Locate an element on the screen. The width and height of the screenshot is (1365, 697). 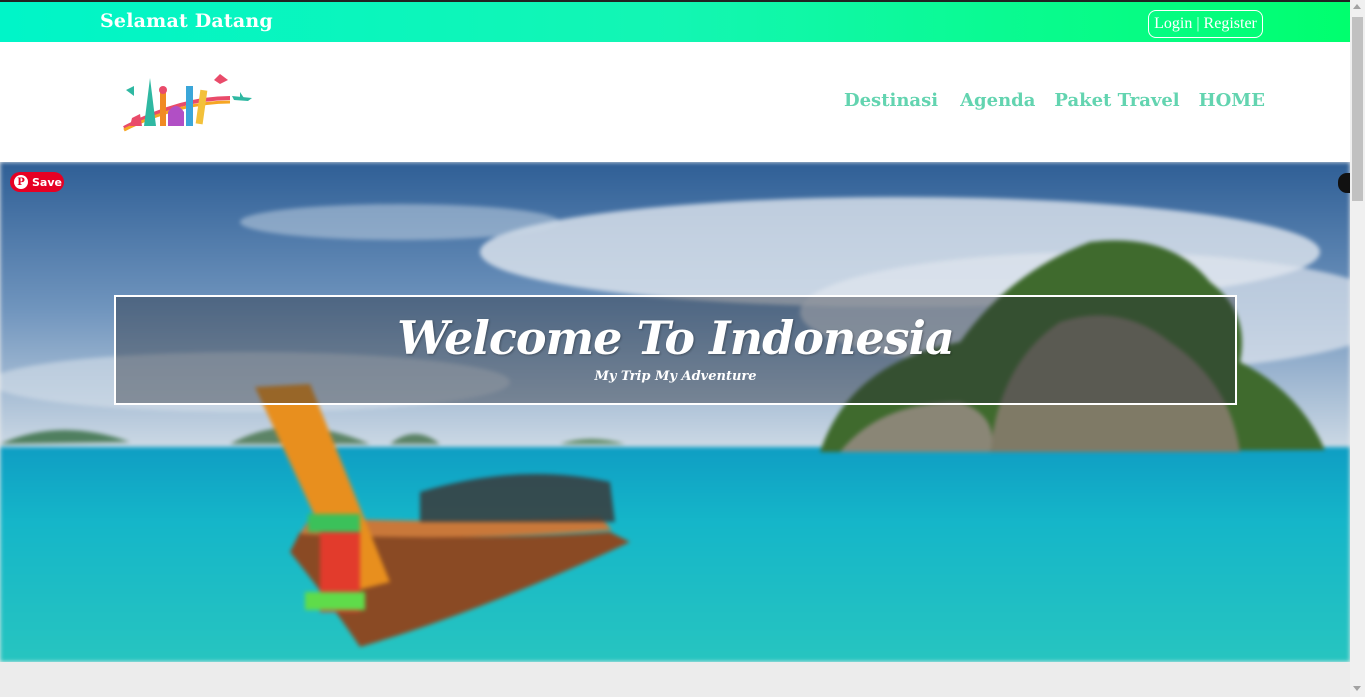
pinterest-save-button: P Save is located at coordinates (37, 182).